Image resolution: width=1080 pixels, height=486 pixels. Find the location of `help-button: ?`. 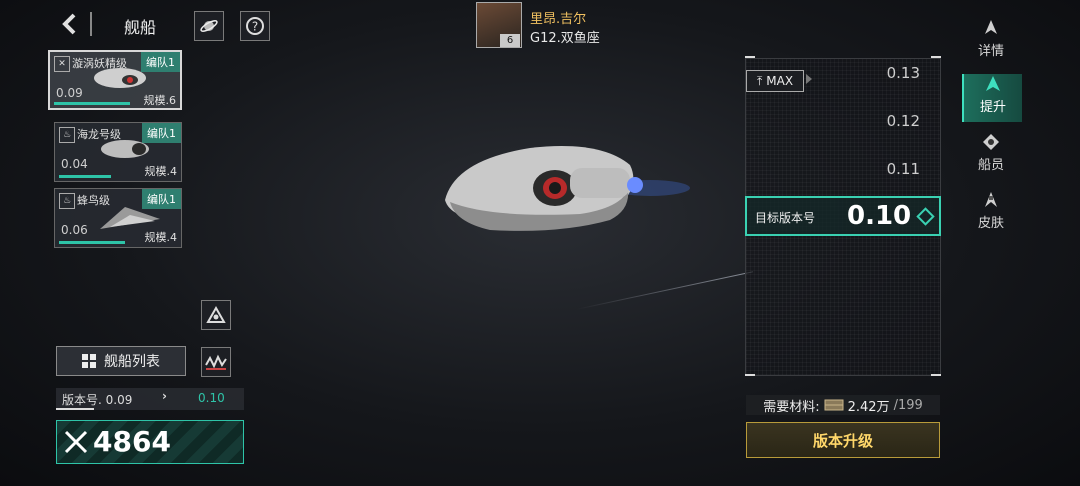

help-button: ? is located at coordinates (255, 26).